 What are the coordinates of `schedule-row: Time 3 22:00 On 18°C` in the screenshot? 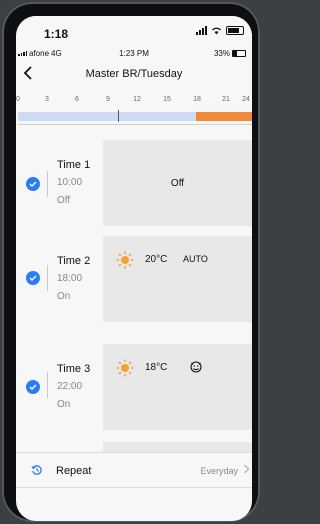 It's located at (134, 381).